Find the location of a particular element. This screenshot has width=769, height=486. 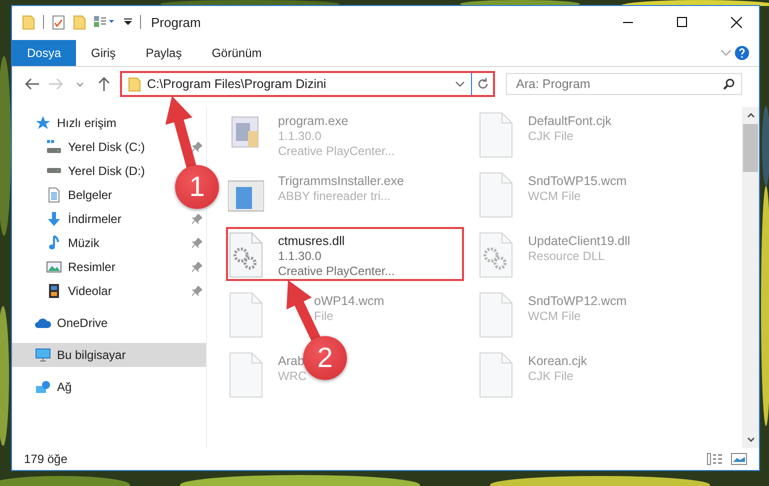

item-count: 179 öğe is located at coordinates (46, 459).